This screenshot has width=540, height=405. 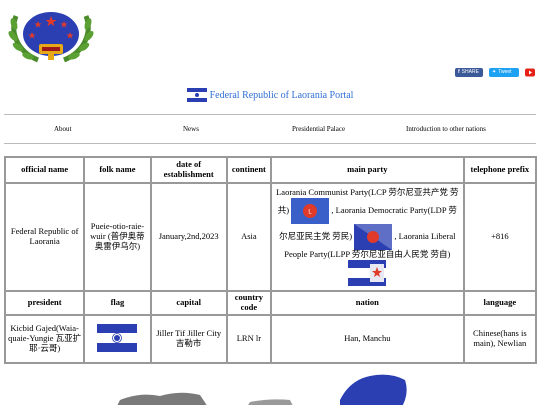 I want to click on youtube-icon, so click(x=530, y=72).